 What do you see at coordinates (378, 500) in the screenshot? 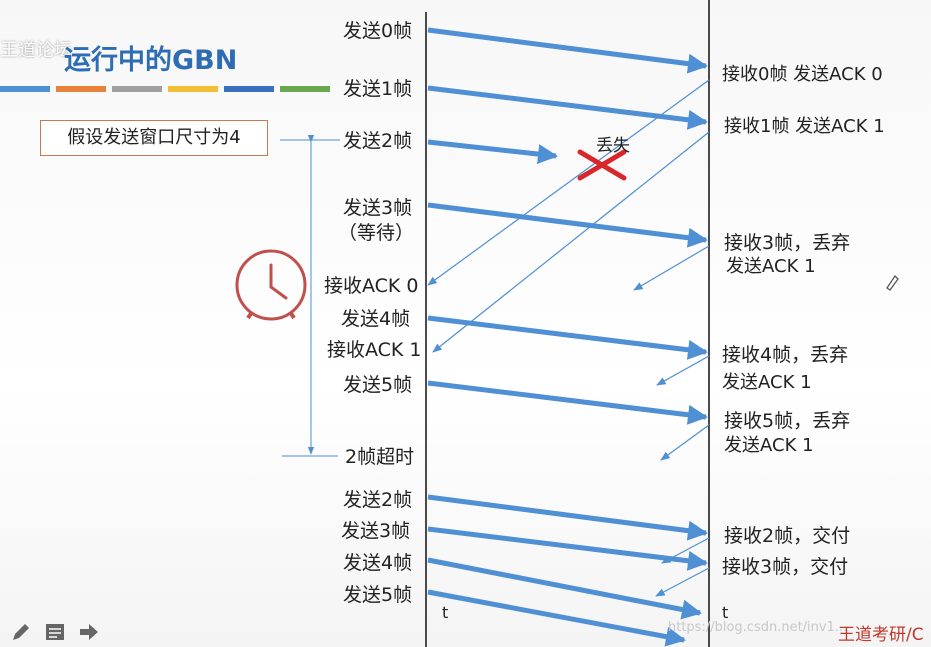
I see `sender-label-rs2: 发送2帧` at bounding box center [378, 500].